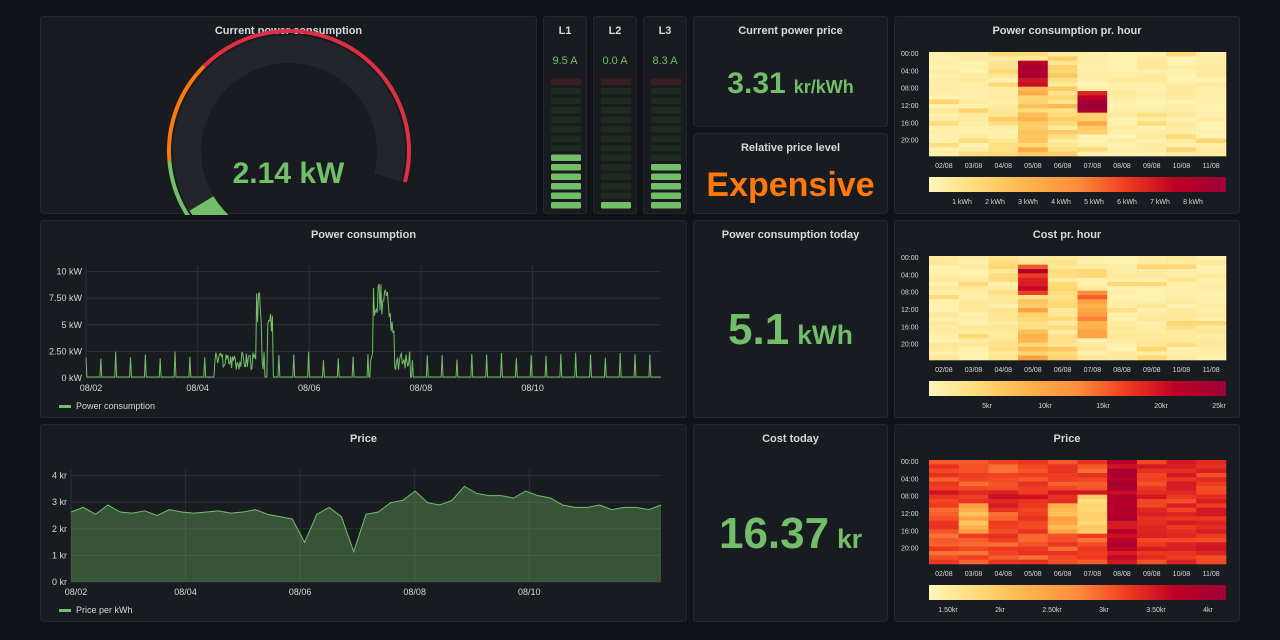 Image resolution: width=1280 pixels, height=640 pixels. What do you see at coordinates (288, 115) in the screenshot?
I see `current-power-panel: Current power consumption 2.14 kW` at bounding box center [288, 115].